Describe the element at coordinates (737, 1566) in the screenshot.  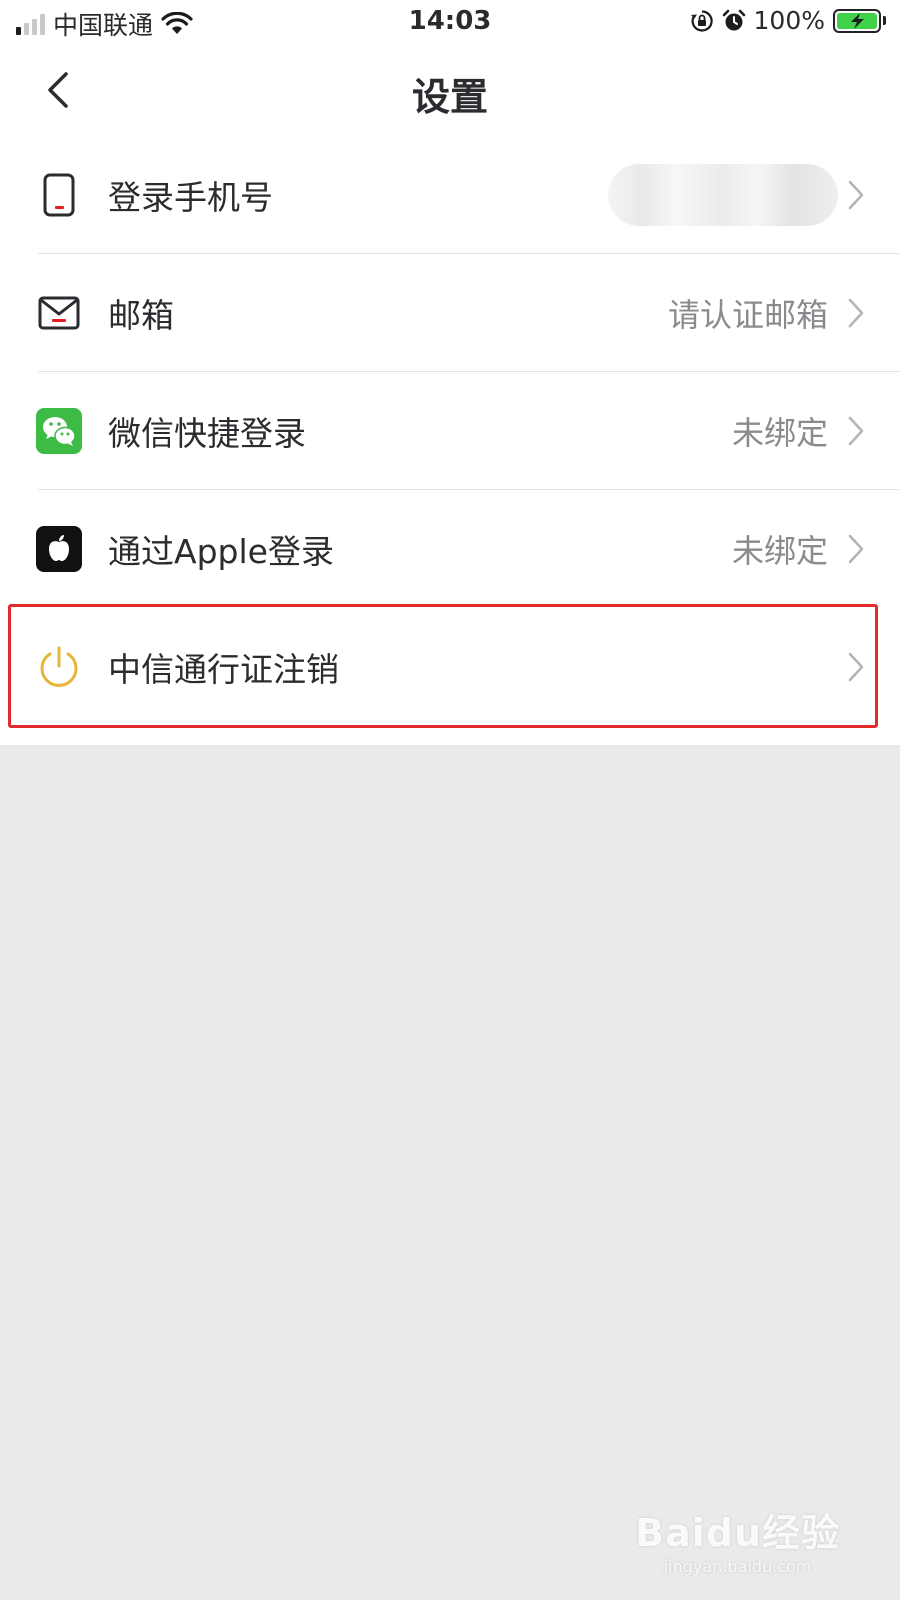
I see `watermark-sub: jingyan.baidu.com` at that location.